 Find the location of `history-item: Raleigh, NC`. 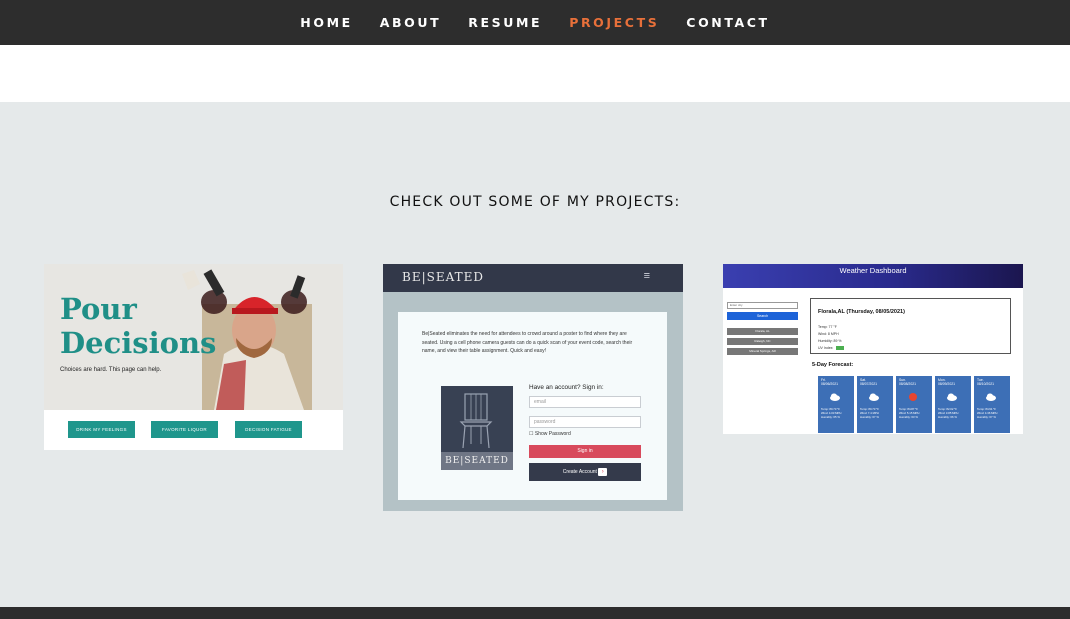

history-item: Raleigh, NC is located at coordinates (762, 341).